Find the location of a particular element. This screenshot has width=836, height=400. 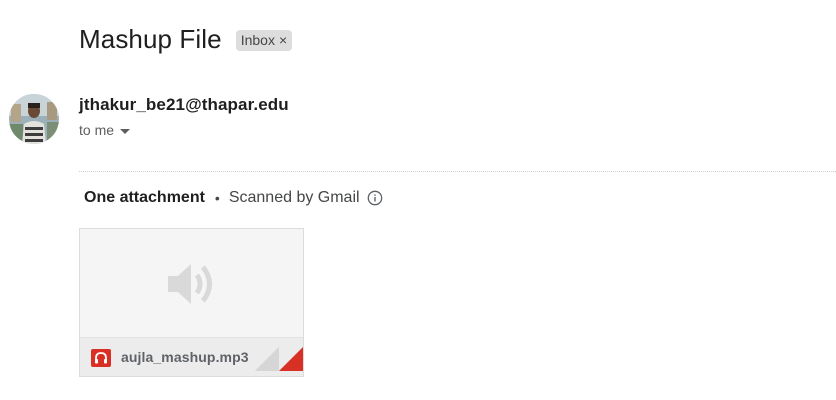

attachment-preview is located at coordinates (191, 283).